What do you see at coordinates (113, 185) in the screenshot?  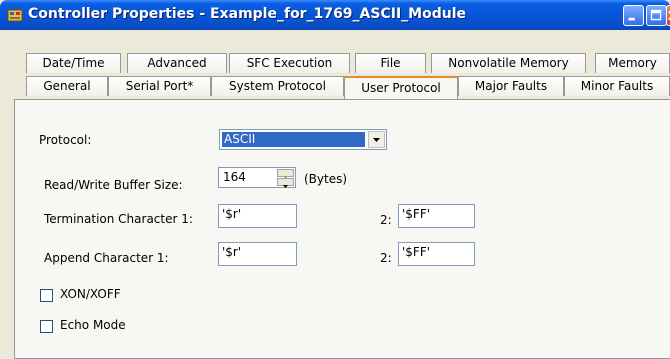 I see `buffer-size-label: Read/Write Buffer Size:` at bounding box center [113, 185].